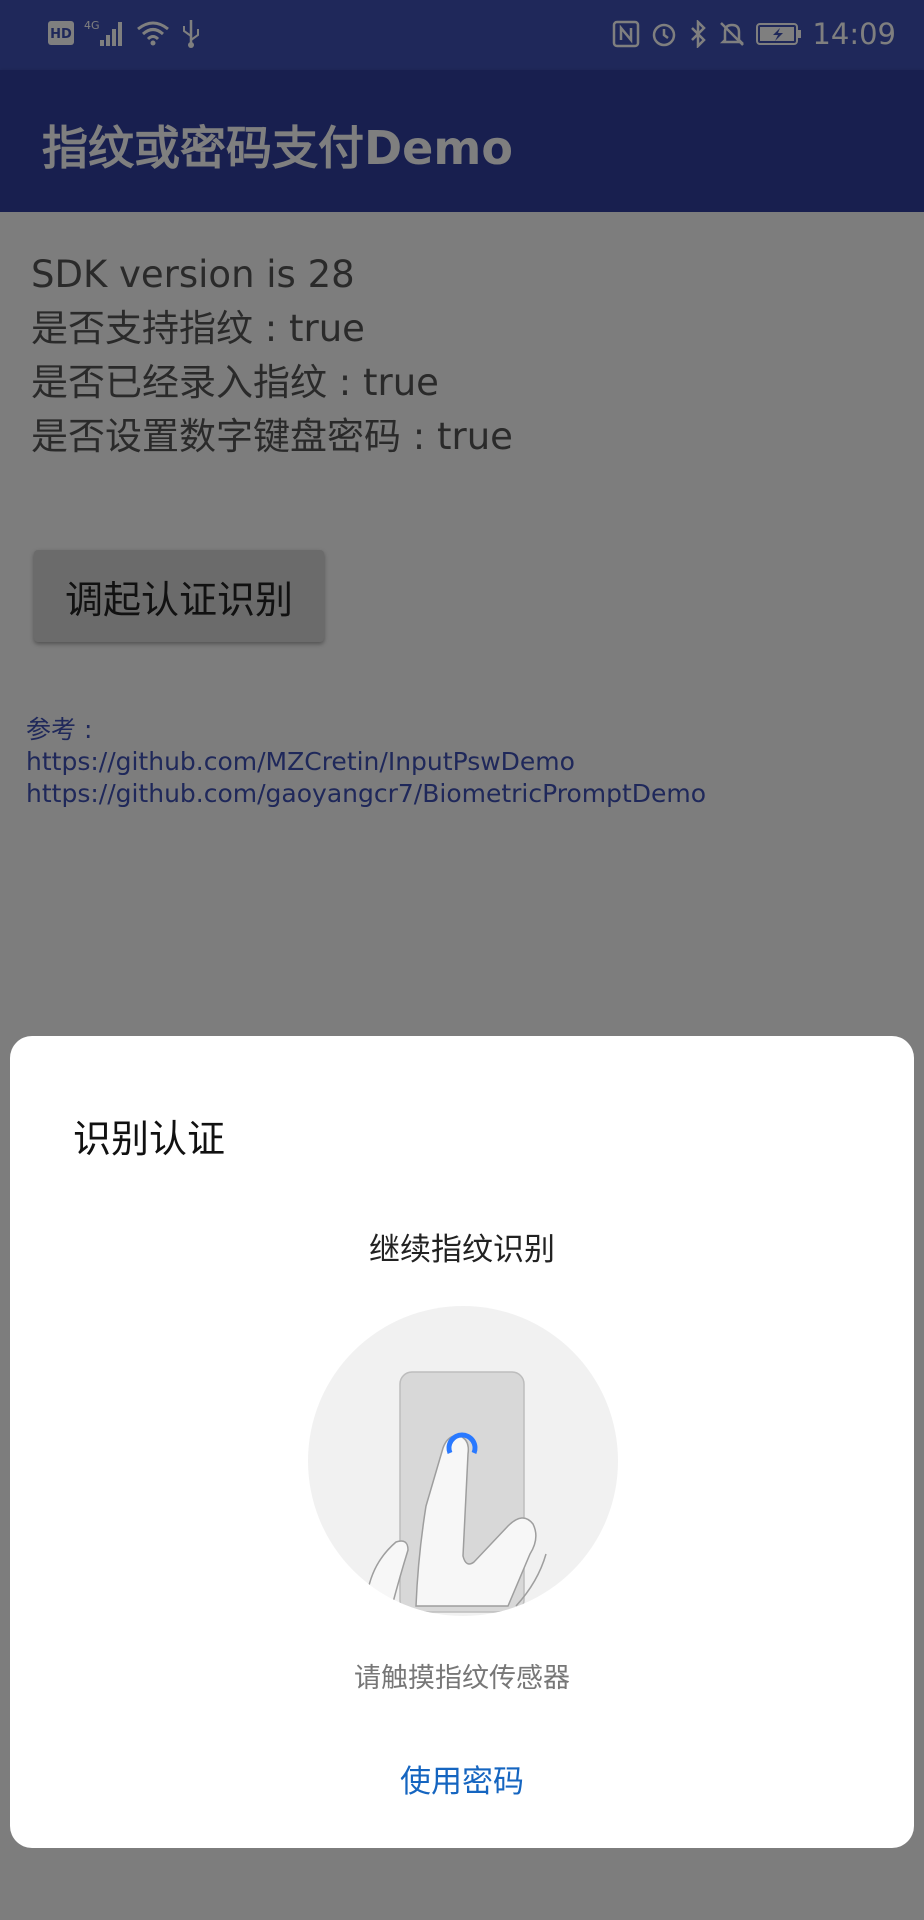 Image resolution: width=924 pixels, height=1920 pixels. What do you see at coordinates (462, 1678) in the screenshot?
I see `dialog-hint: 请触摸指纹传感器` at bounding box center [462, 1678].